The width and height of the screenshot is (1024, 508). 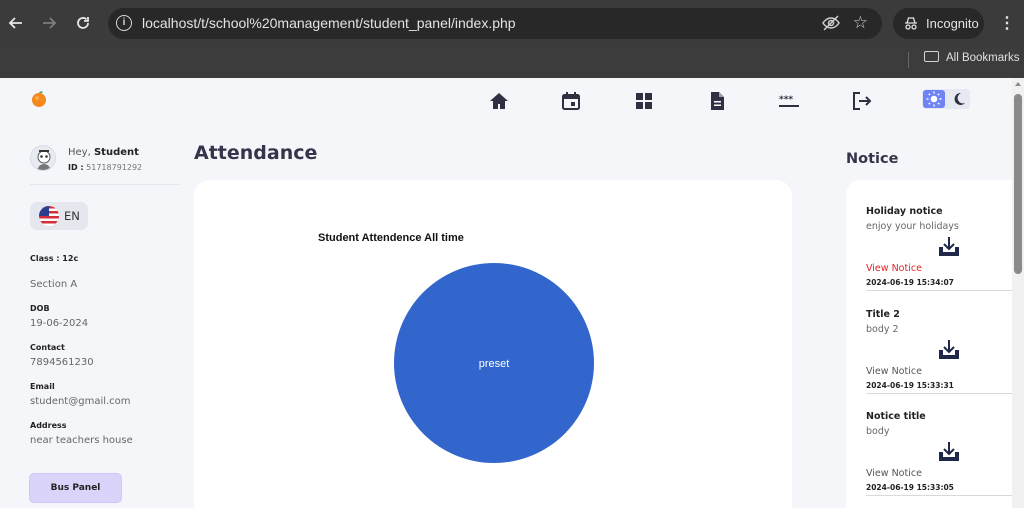 What do you see at coordinates (59, 323) in the screenshot?
I see `dob-value: 19-06-2024` at bounding box center [59, 323].